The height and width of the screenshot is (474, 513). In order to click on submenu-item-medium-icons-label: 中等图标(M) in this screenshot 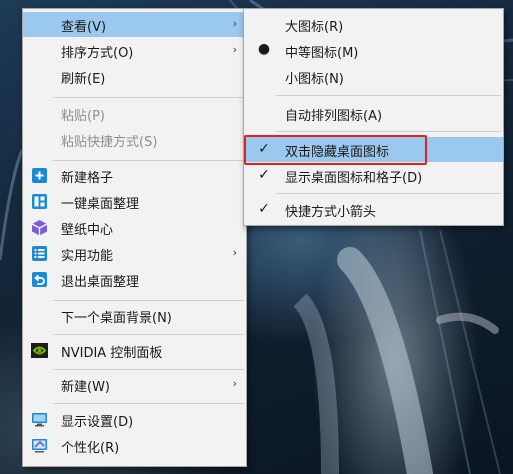, I will do `click(322, 53)`.